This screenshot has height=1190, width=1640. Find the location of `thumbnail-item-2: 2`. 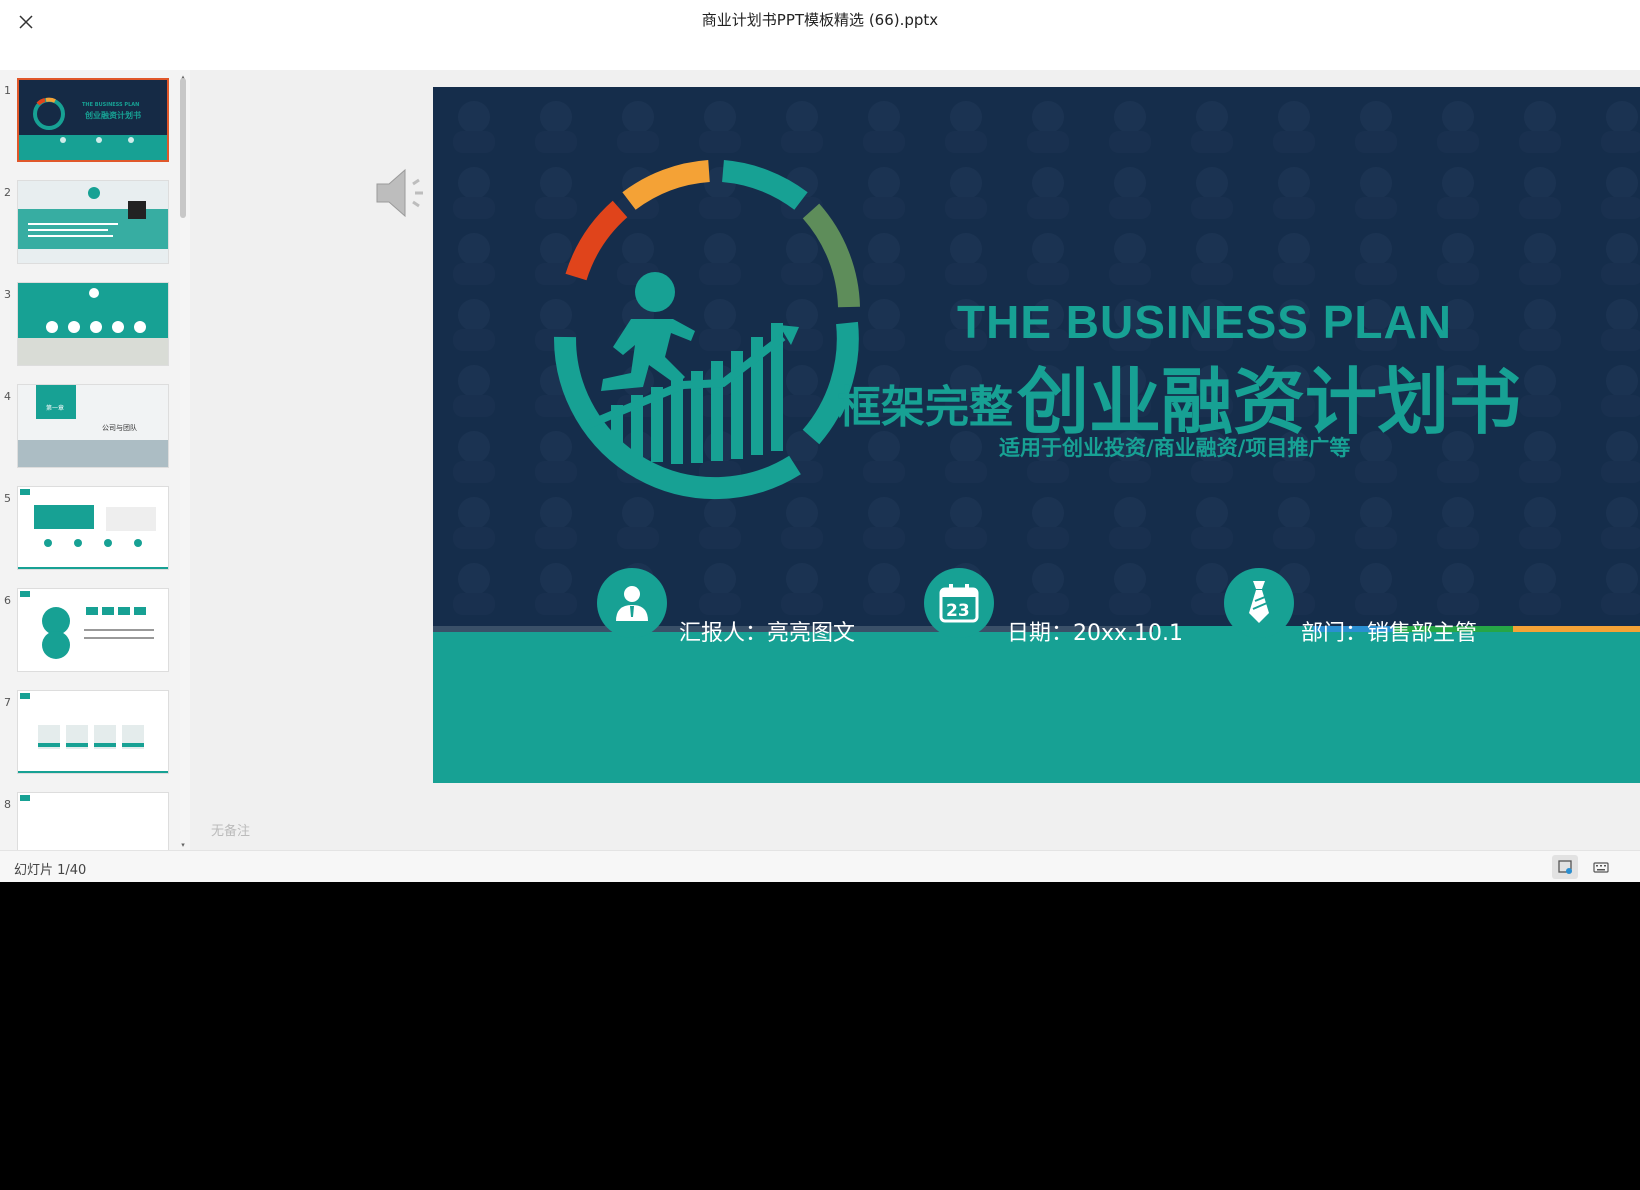

thumbnail-item-2: 2 is located at coordinates (88, 225).